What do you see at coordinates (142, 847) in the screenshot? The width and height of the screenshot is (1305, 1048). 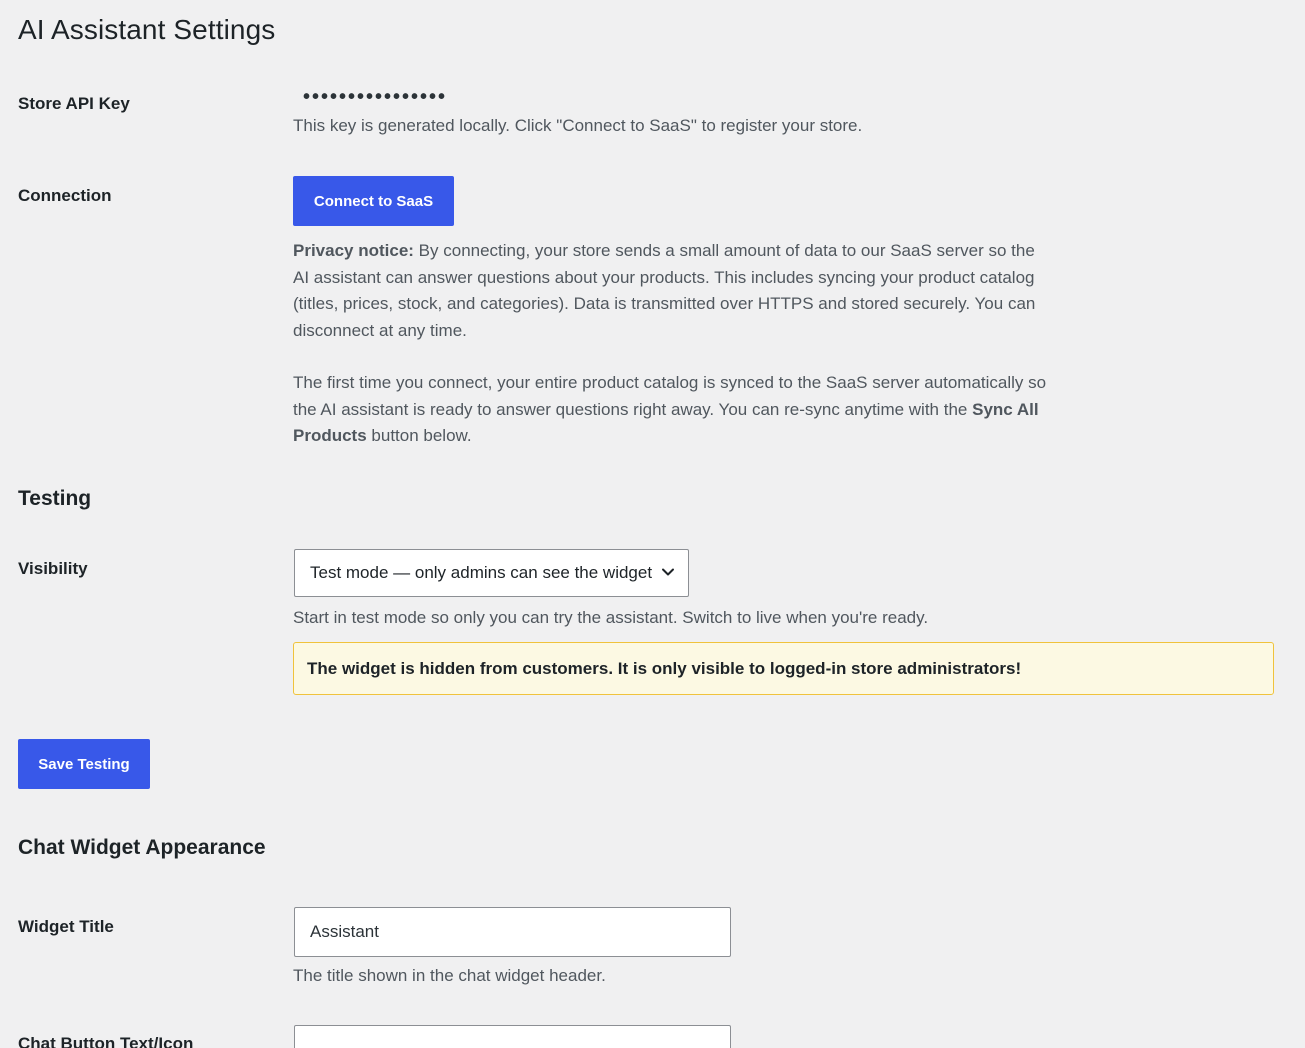 I see `chat-widget-appearance-heading: Chat Widget Appearance` at bounding box center [142, 847].